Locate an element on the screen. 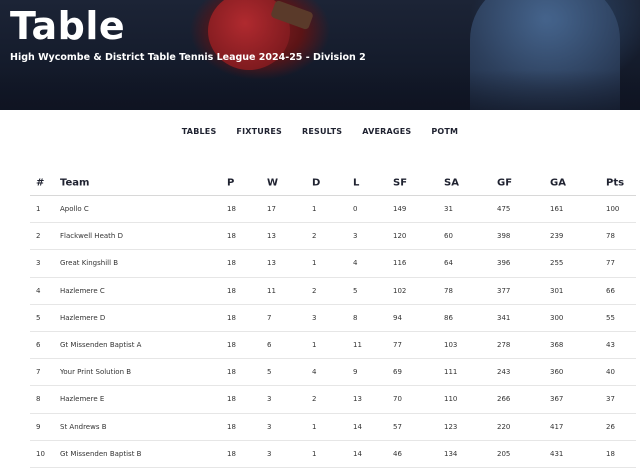  cell-team: Gt Missenden Baptist A is located at coordinates (100, 345).